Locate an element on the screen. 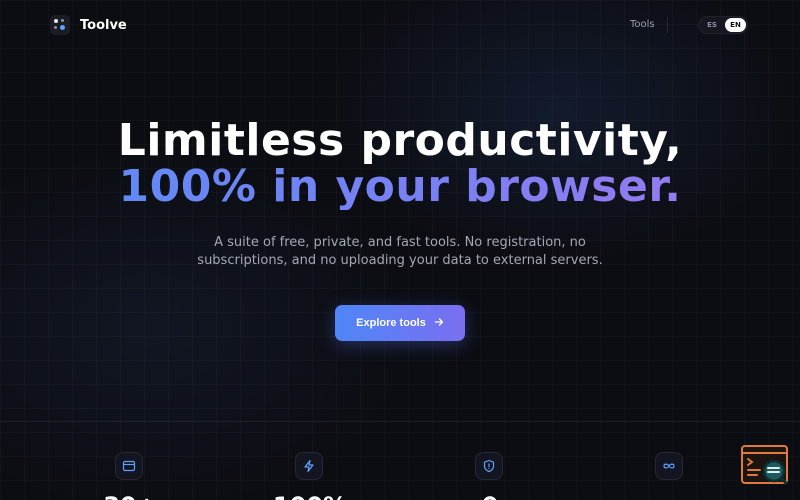 Image resolution: width=800 pixels, height=500 pixels. infinity-icon is located at coordinates (669, 466).